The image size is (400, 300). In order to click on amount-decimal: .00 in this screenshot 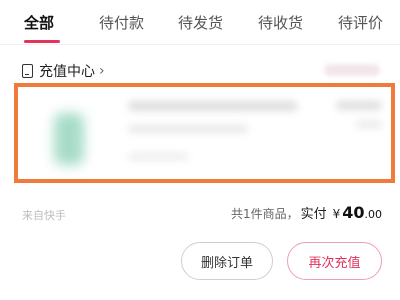, I will do `click(373, 214)`.